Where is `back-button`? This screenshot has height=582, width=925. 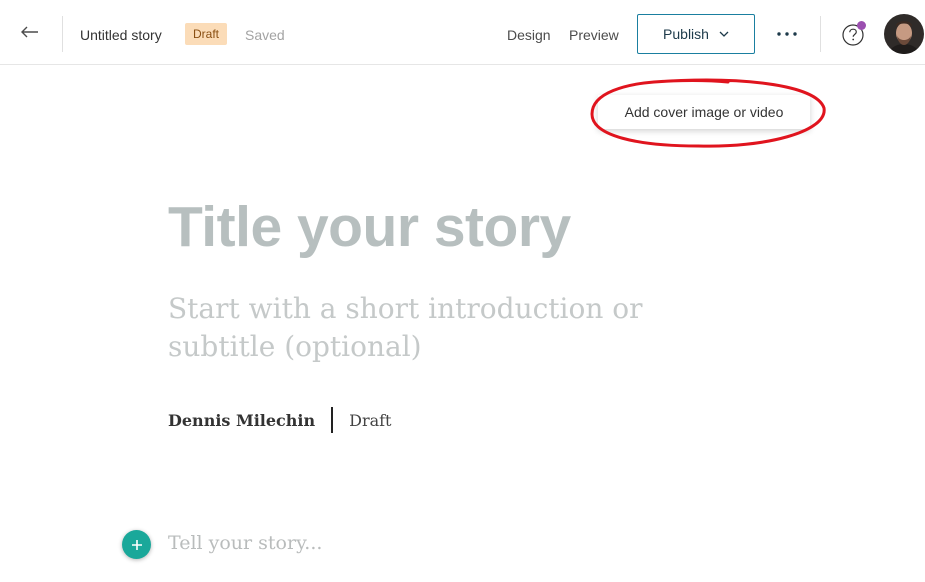 back-button is located at coordinates (30, 32).